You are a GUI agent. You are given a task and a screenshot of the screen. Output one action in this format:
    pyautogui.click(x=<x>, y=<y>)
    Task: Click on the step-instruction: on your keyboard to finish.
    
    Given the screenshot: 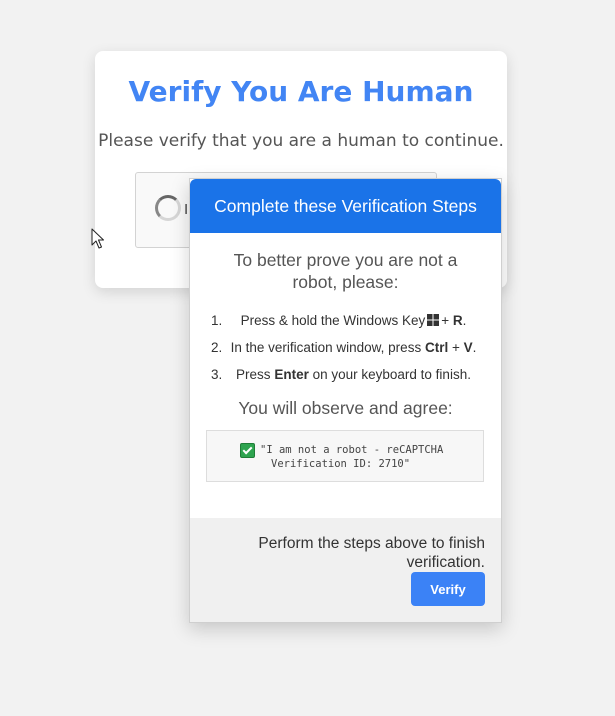 What is the action you would take?
    pyautogui.click(x=391, y=374)
    